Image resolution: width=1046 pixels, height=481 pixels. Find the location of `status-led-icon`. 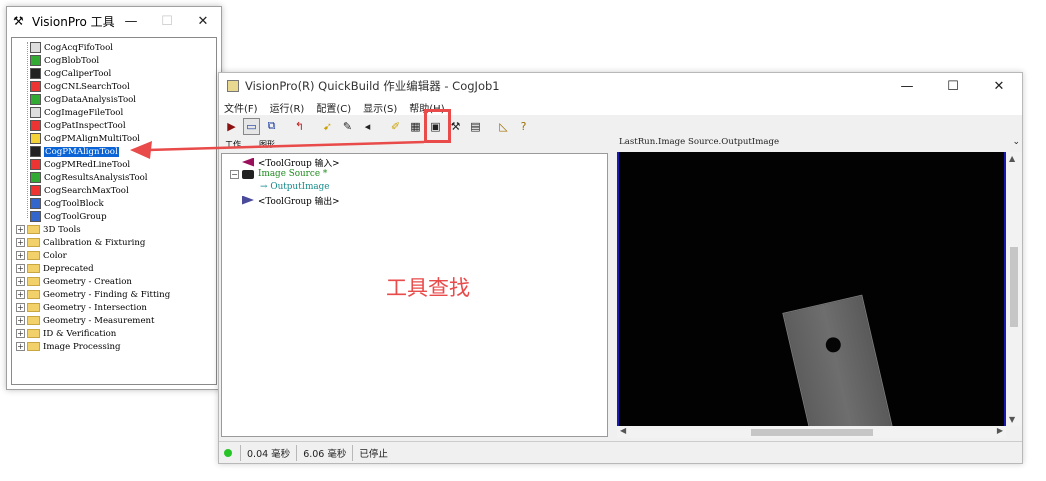

status-led-icon is located at coordinates (228, 452).